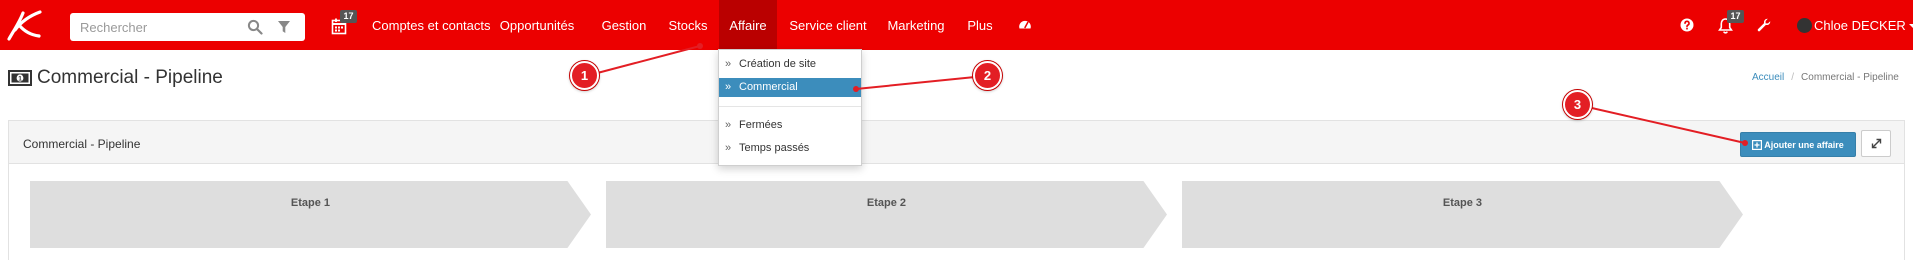 The width and height of the screenshot is (1913, 260). What do you see at coordinates (748, 25) in the screenshot?
I see `nav-affaire: Affaire` at bounding box center [748, 25].